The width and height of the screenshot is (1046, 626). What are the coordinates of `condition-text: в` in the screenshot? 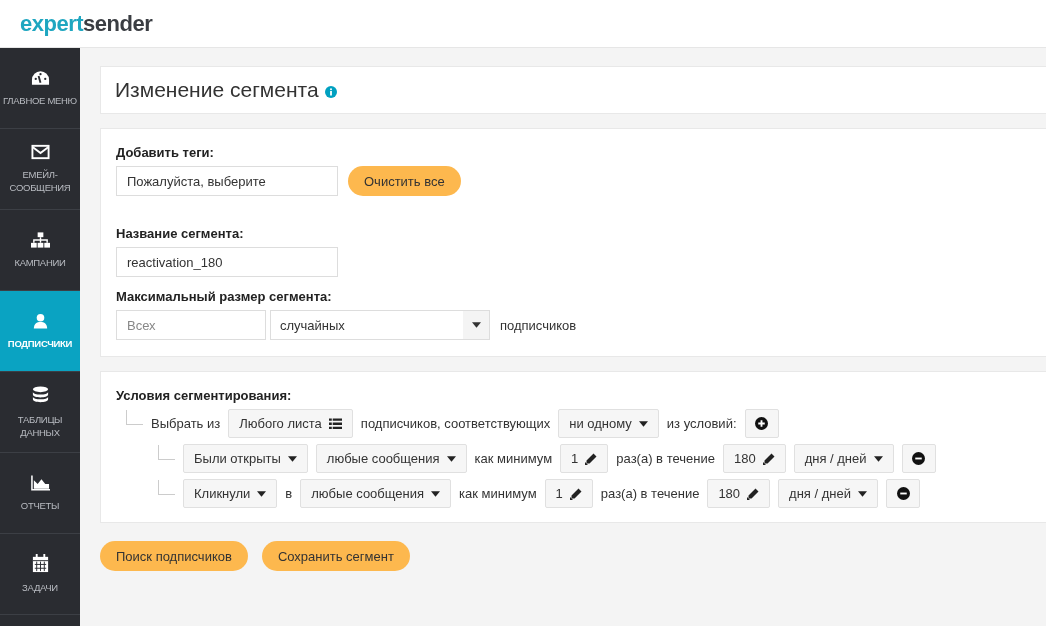 It's located at (289, 493).